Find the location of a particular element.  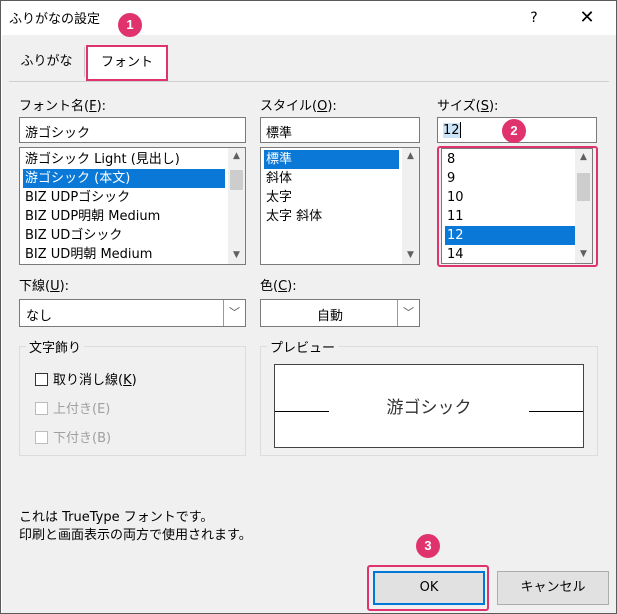

preview-sample-text: 游ゴシック is located at coordinates (429, 408).